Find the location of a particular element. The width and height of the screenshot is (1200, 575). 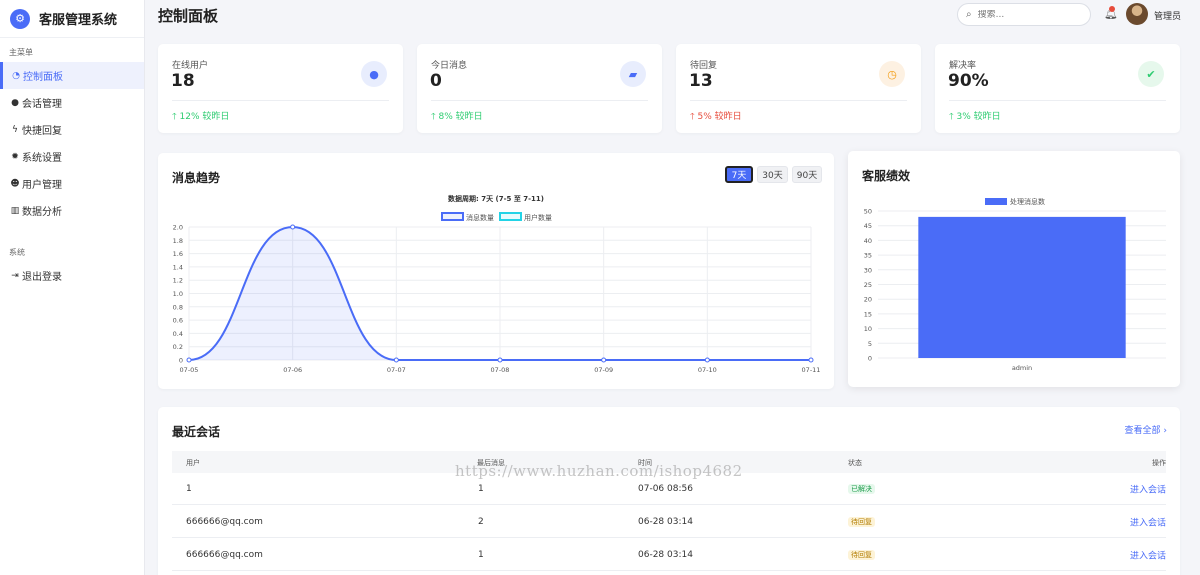

x-tick-label: admin is located at coordinates (1022, 368).